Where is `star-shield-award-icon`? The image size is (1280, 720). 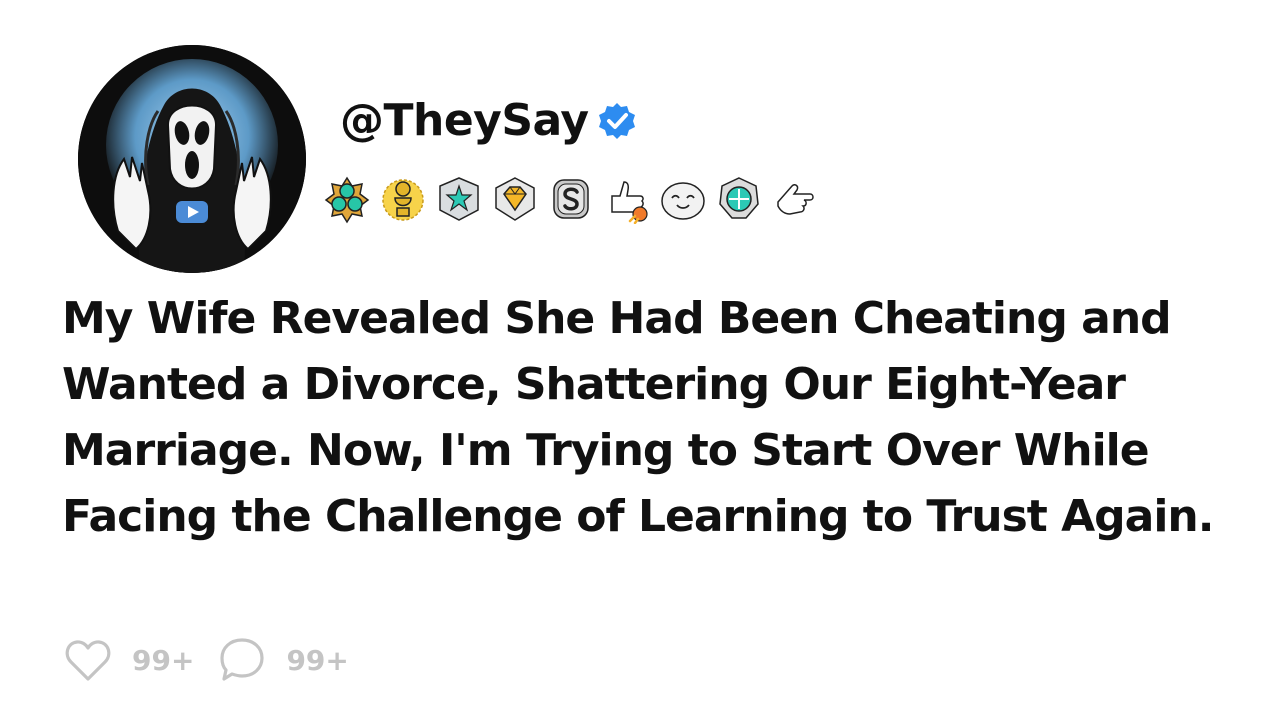
star-shield-award-icon is located at coordinates (459, 199).